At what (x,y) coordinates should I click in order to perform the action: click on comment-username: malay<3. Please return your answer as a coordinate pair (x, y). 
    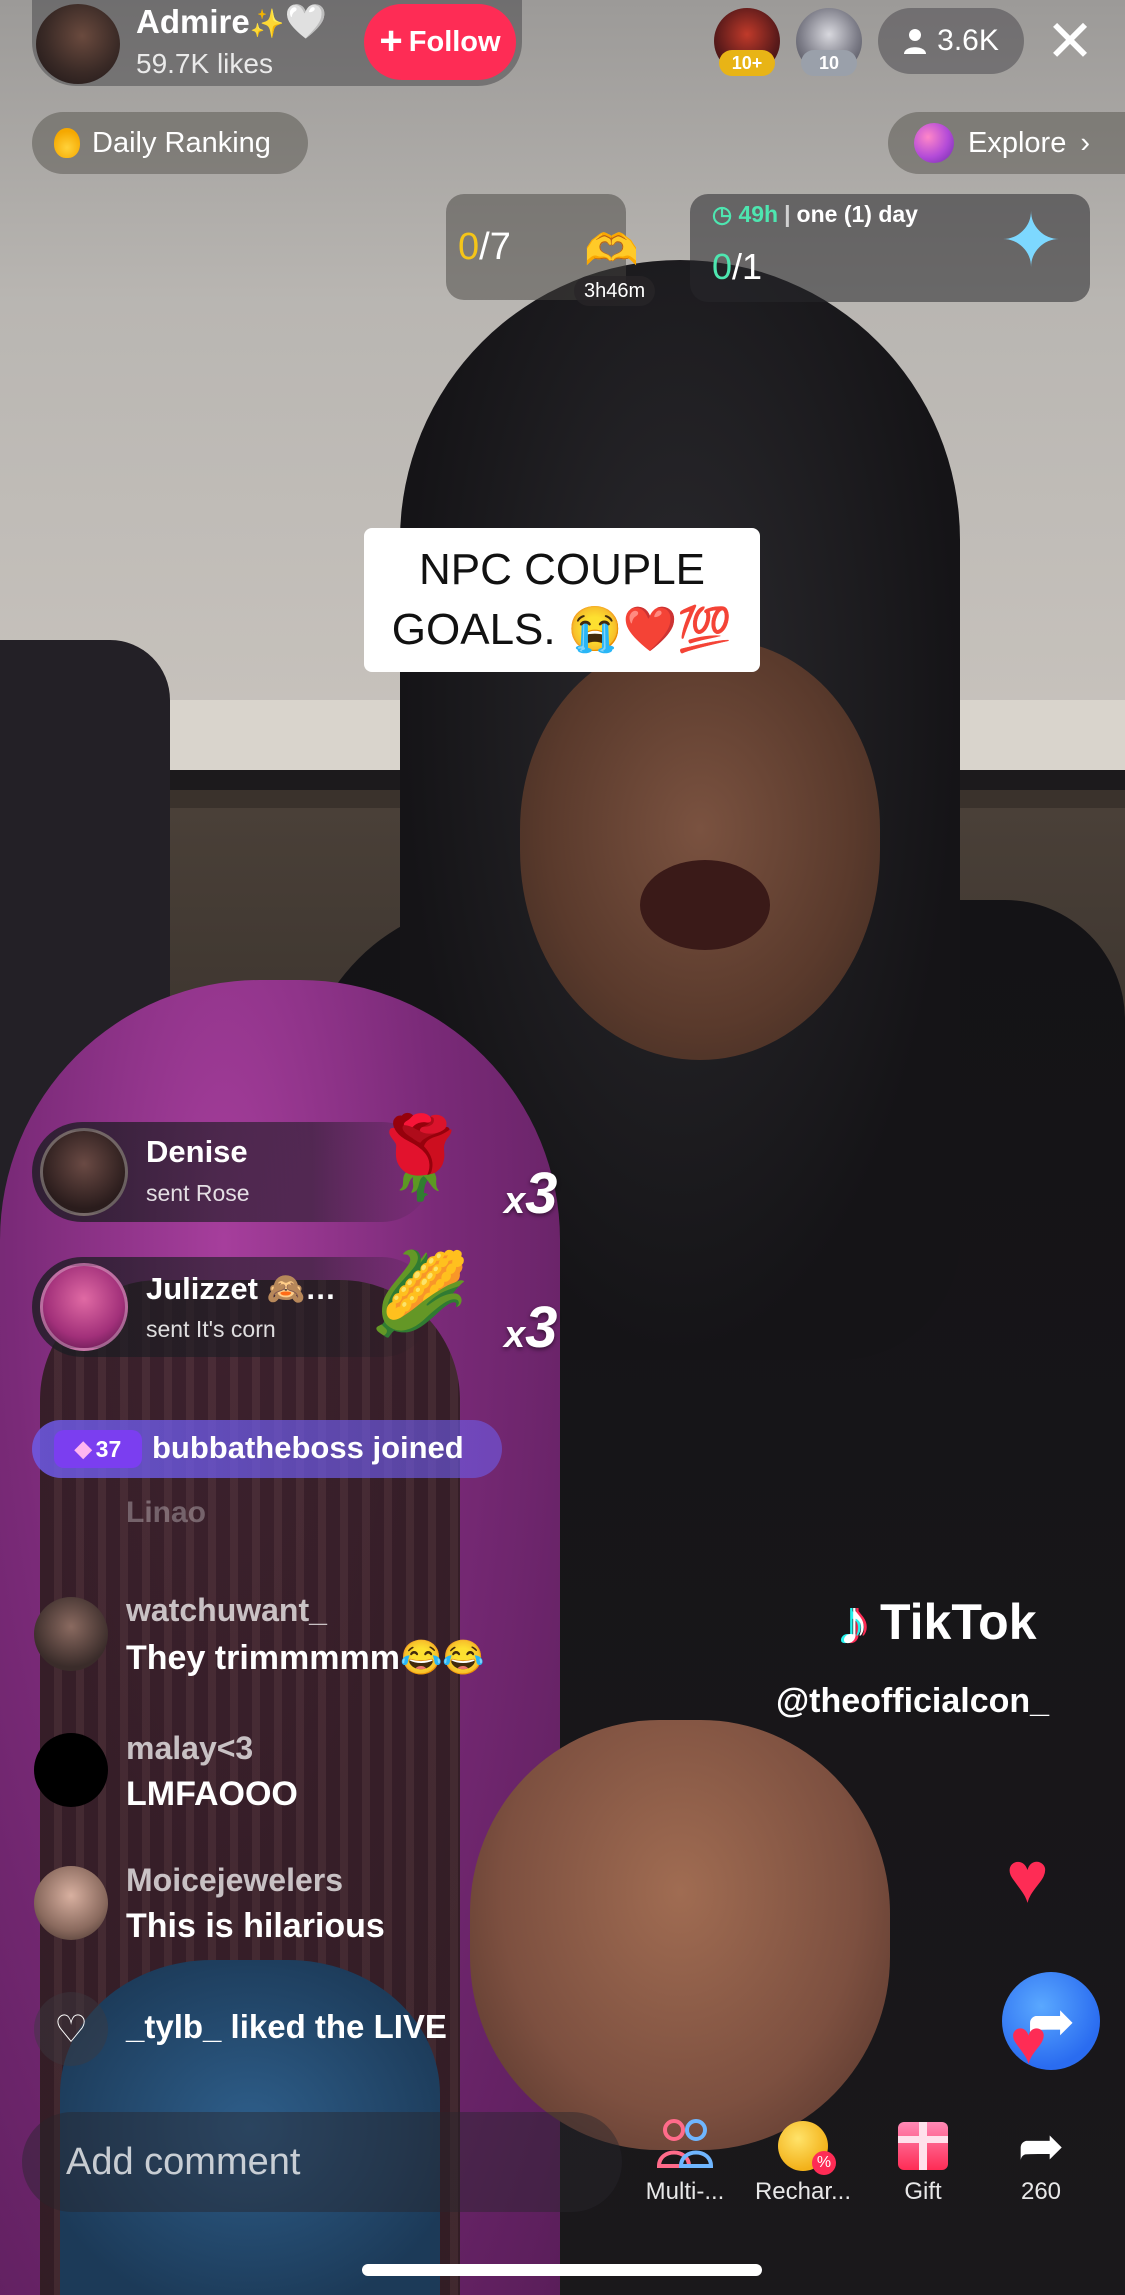
    Looking at the image, I should click on (189, 1748).